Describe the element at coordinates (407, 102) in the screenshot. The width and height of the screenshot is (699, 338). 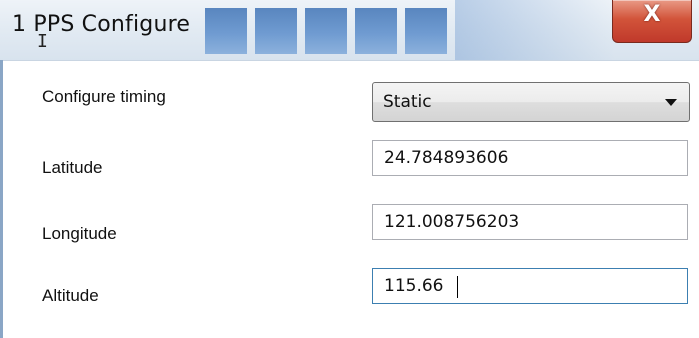
I see `configure-timing-selected-value: Static` at that location.